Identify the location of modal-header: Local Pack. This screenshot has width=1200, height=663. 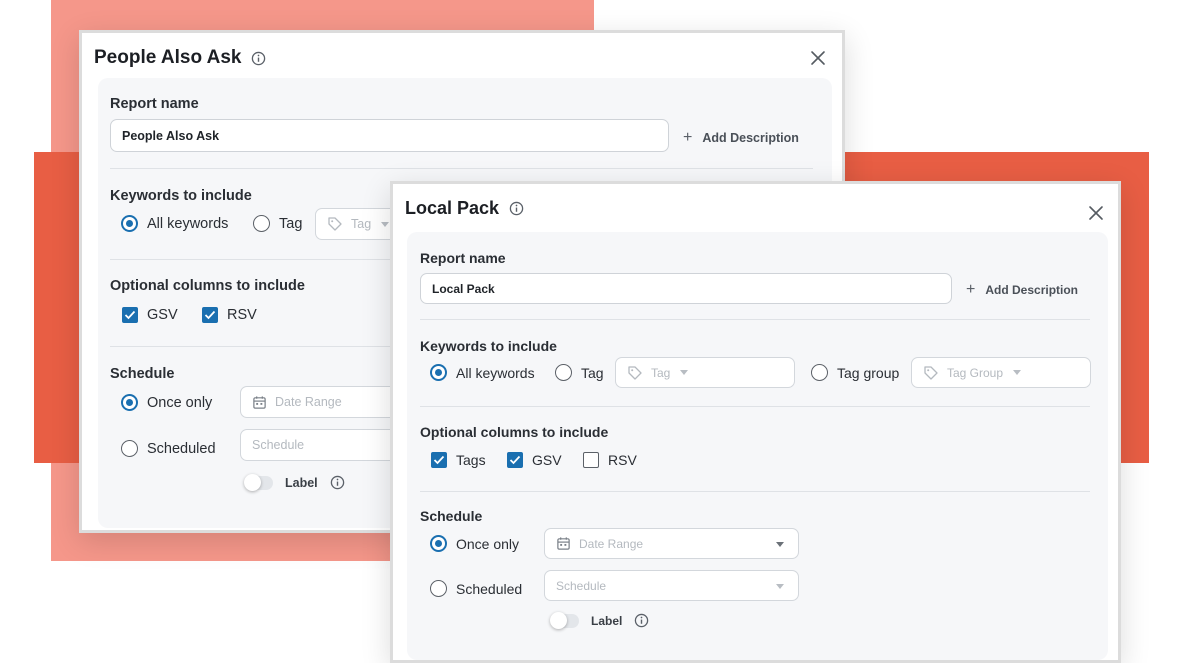
(464, 208).